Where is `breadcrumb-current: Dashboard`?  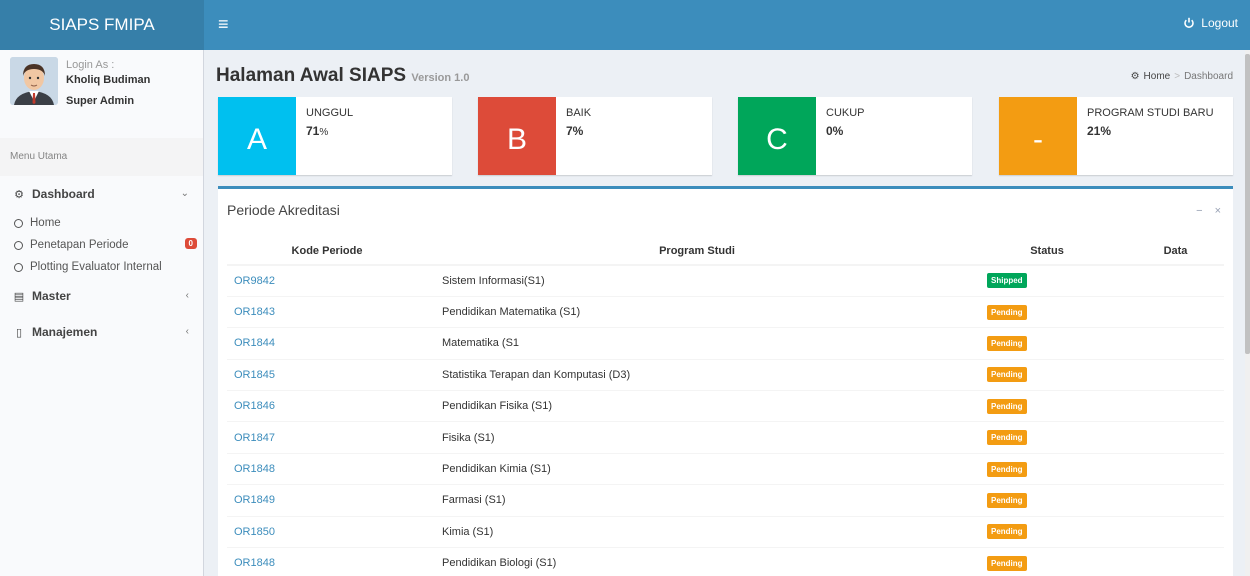 breadcrumb-current: Dashboard is located at coordinates (1208, 76).